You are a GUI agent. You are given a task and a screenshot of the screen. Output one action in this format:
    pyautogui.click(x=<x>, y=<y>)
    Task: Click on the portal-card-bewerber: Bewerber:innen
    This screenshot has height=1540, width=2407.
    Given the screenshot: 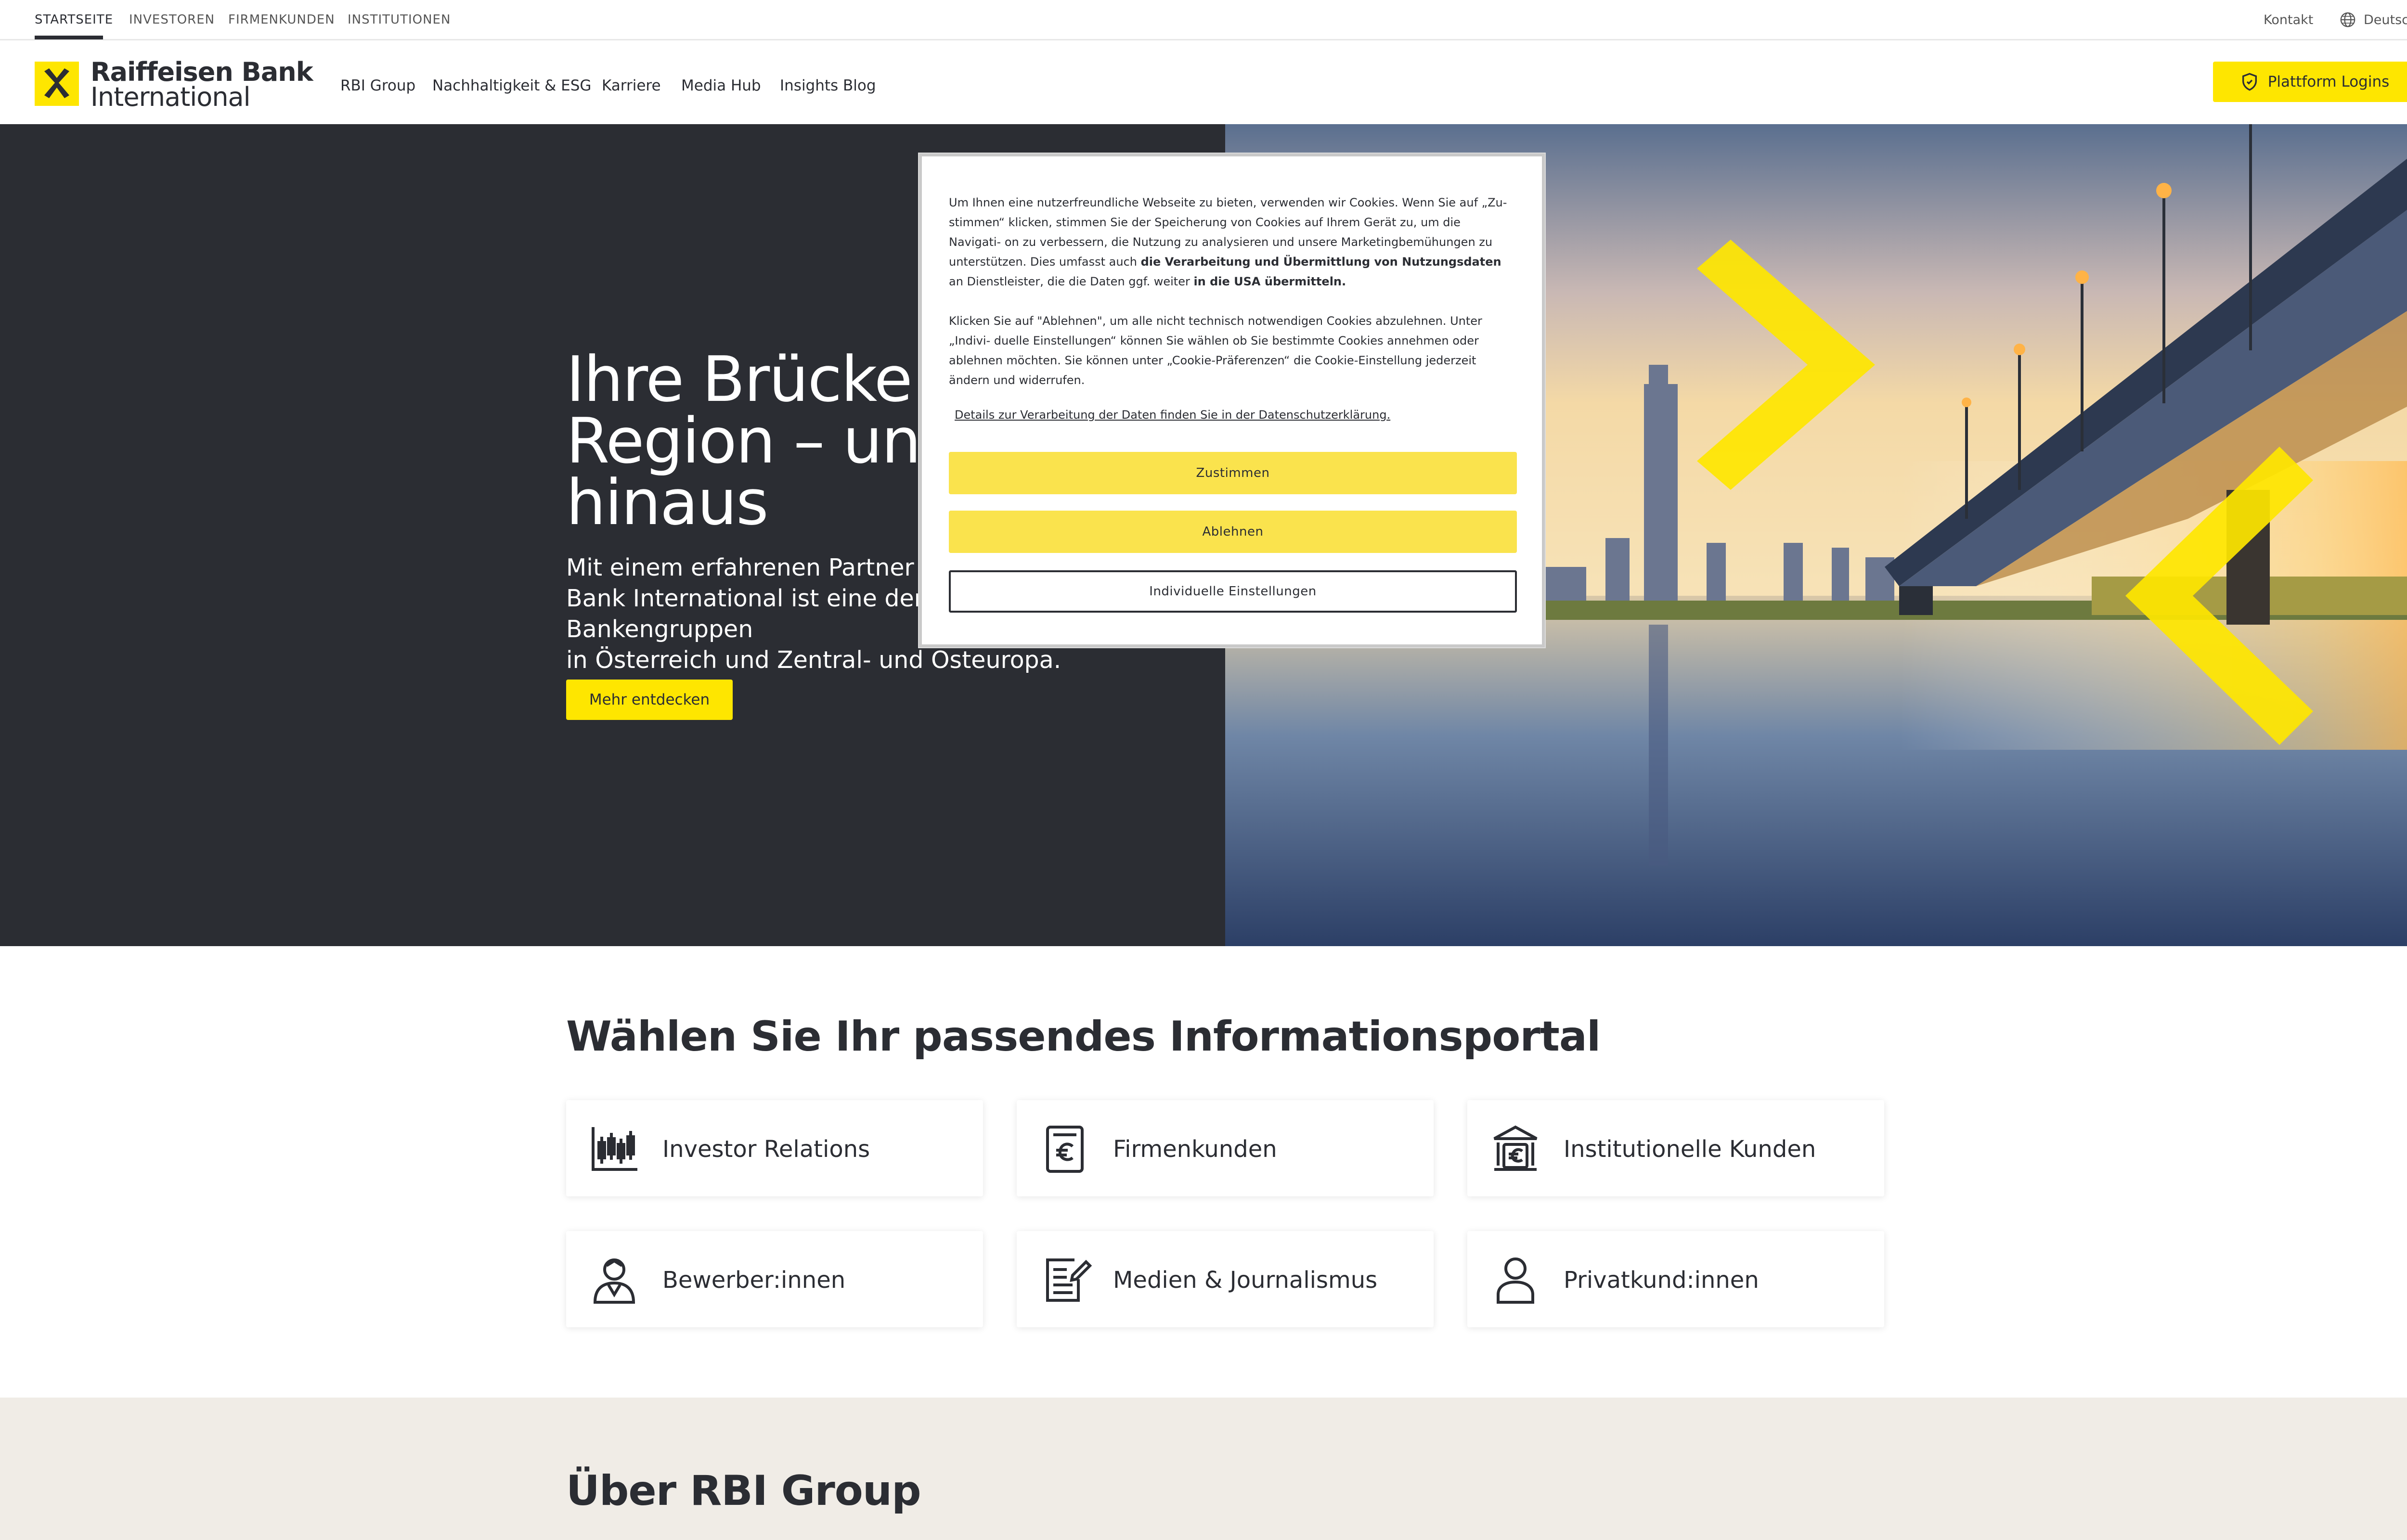 What is the action you would take?
    pyautogui.click(x=774, y=1279)
    